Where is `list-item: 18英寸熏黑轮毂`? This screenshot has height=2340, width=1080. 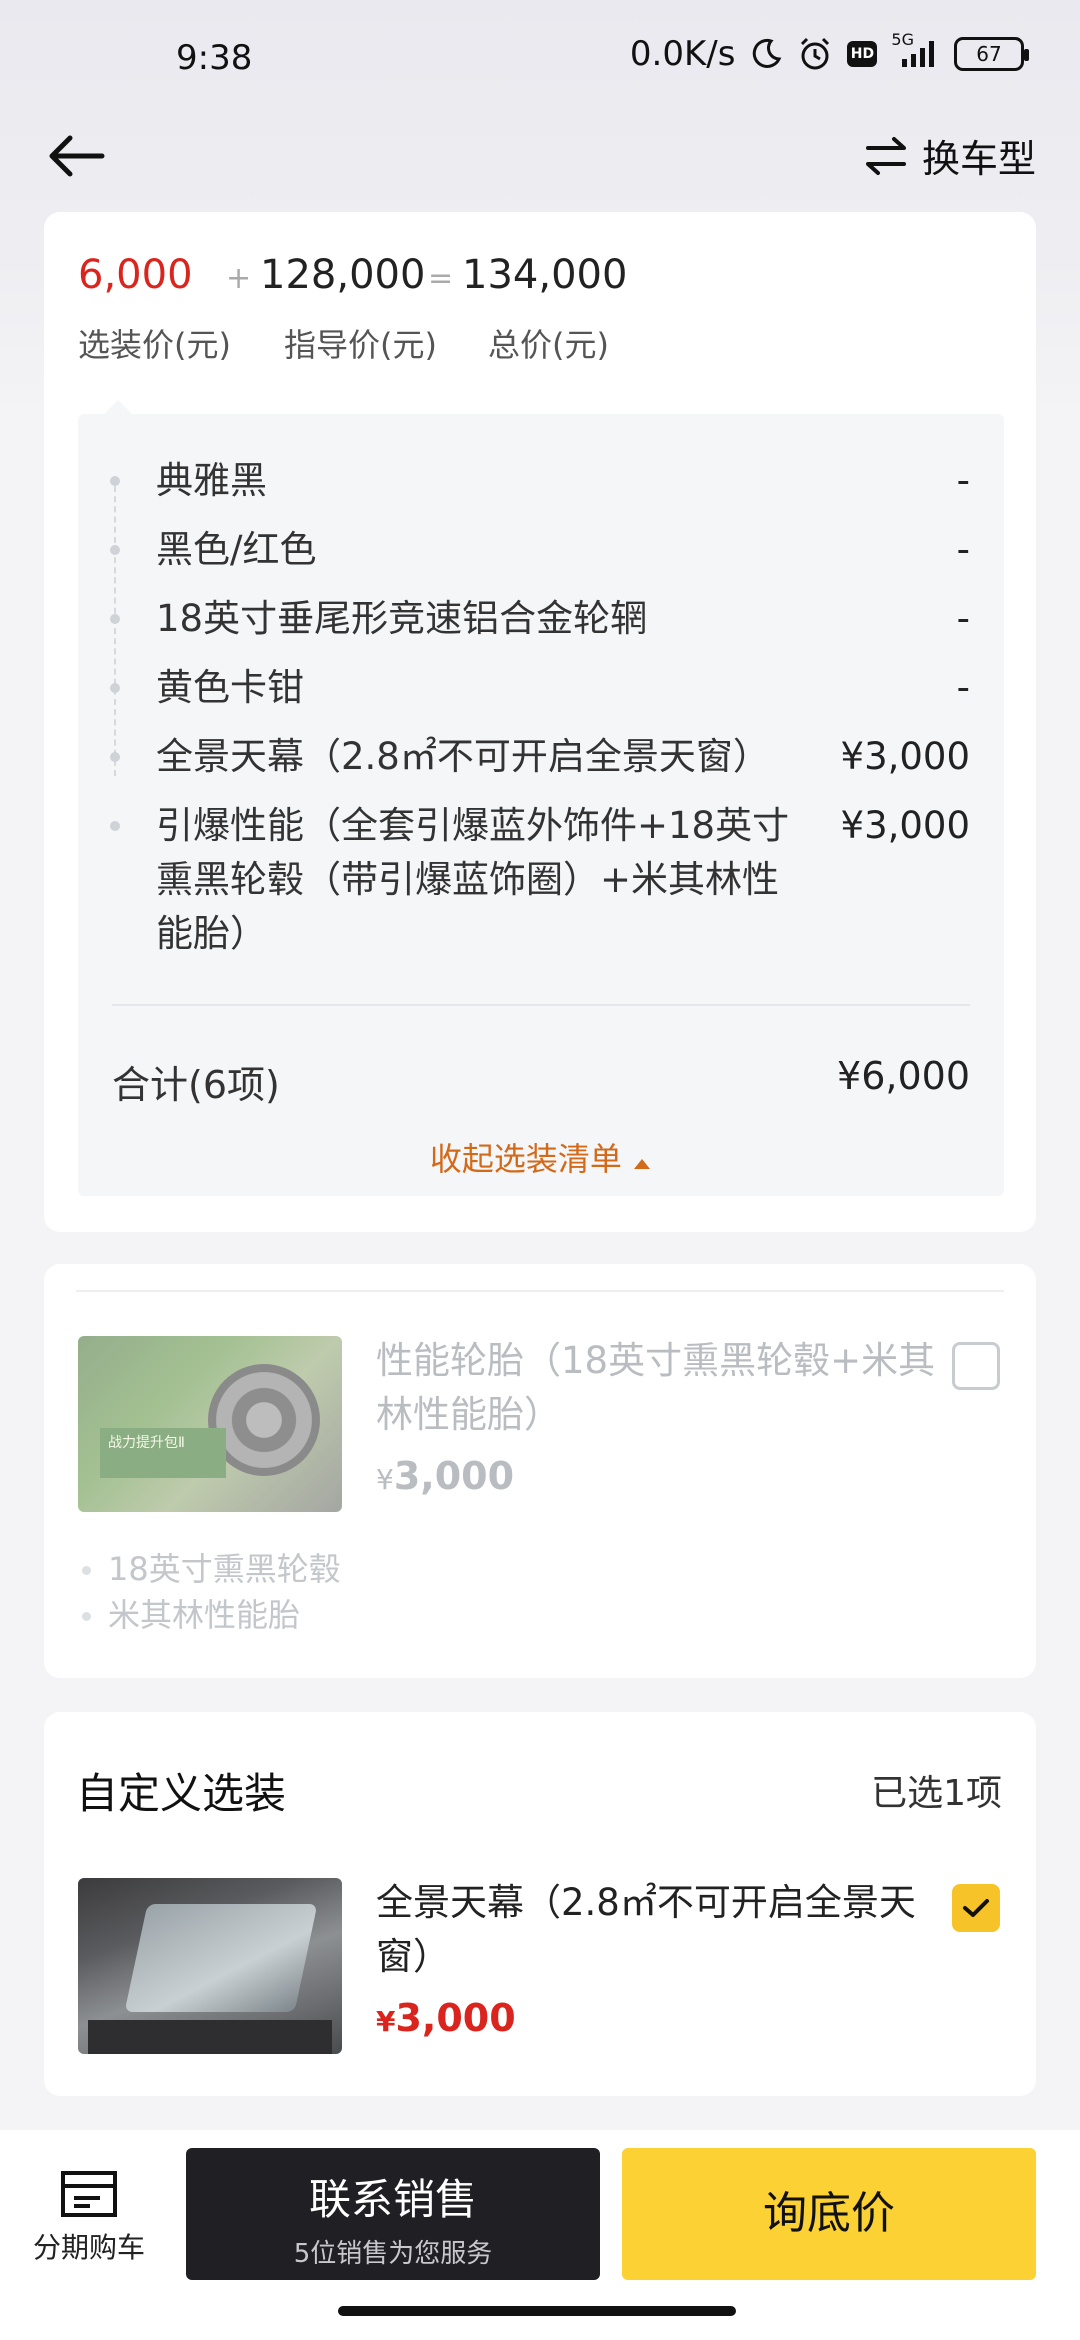 list-item: 18英寸熏黑轮毂 is located at coordinates (209, 1569).